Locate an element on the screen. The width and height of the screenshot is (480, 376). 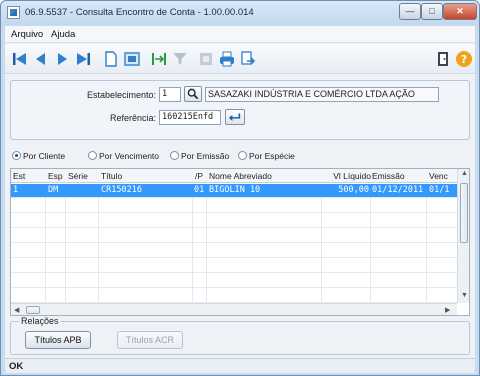
goto-icon is located at coordinates (159, 59).